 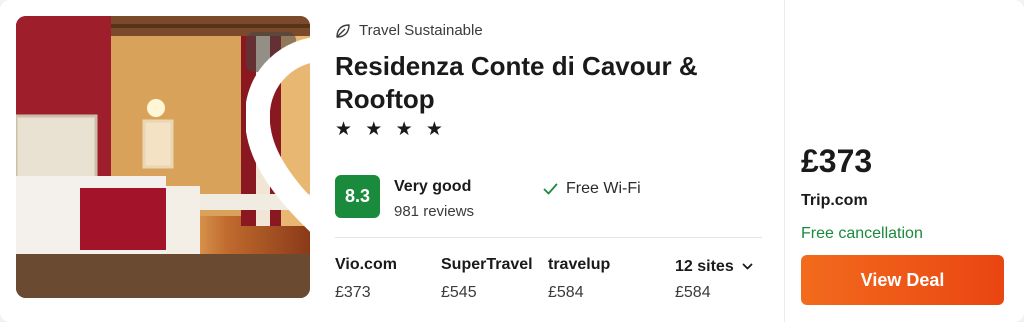 I want to click on amenity-free-wifi: Free Wi-Fi, so click(x=592, y=189).